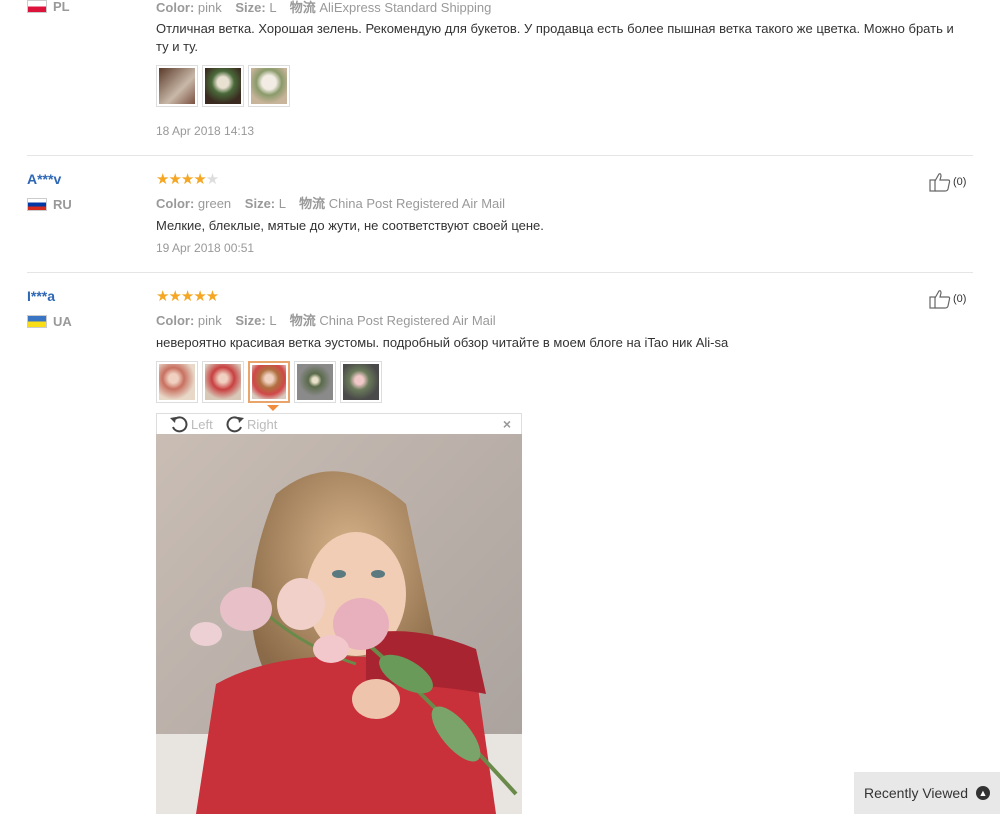  What do you see at coordinates (49, 204) in the screenshot?
I see `reviewer-country: RU` at bounding box center [49, 204].